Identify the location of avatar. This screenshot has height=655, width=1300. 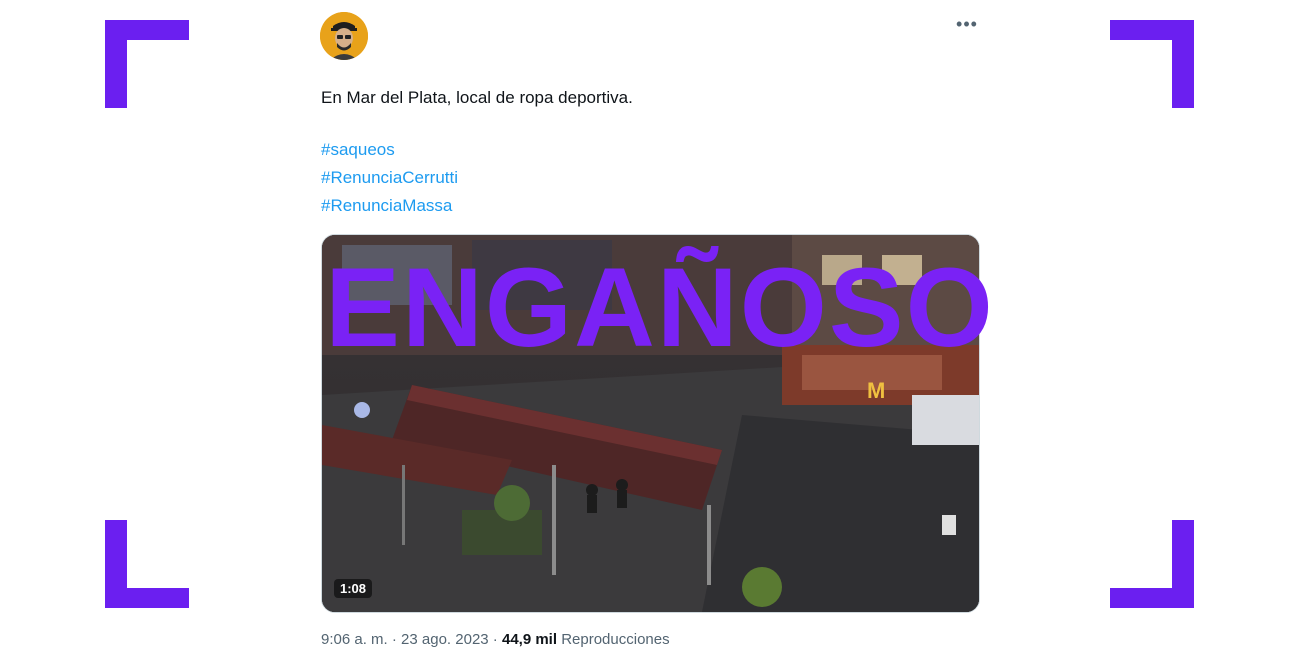
(344, 36).